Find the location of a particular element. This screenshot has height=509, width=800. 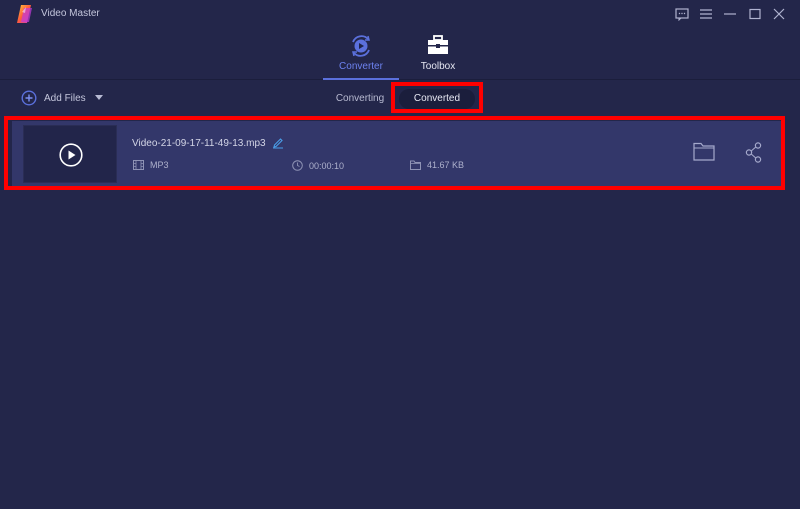

chevron-down-icon is located at coordinates (98, 98).